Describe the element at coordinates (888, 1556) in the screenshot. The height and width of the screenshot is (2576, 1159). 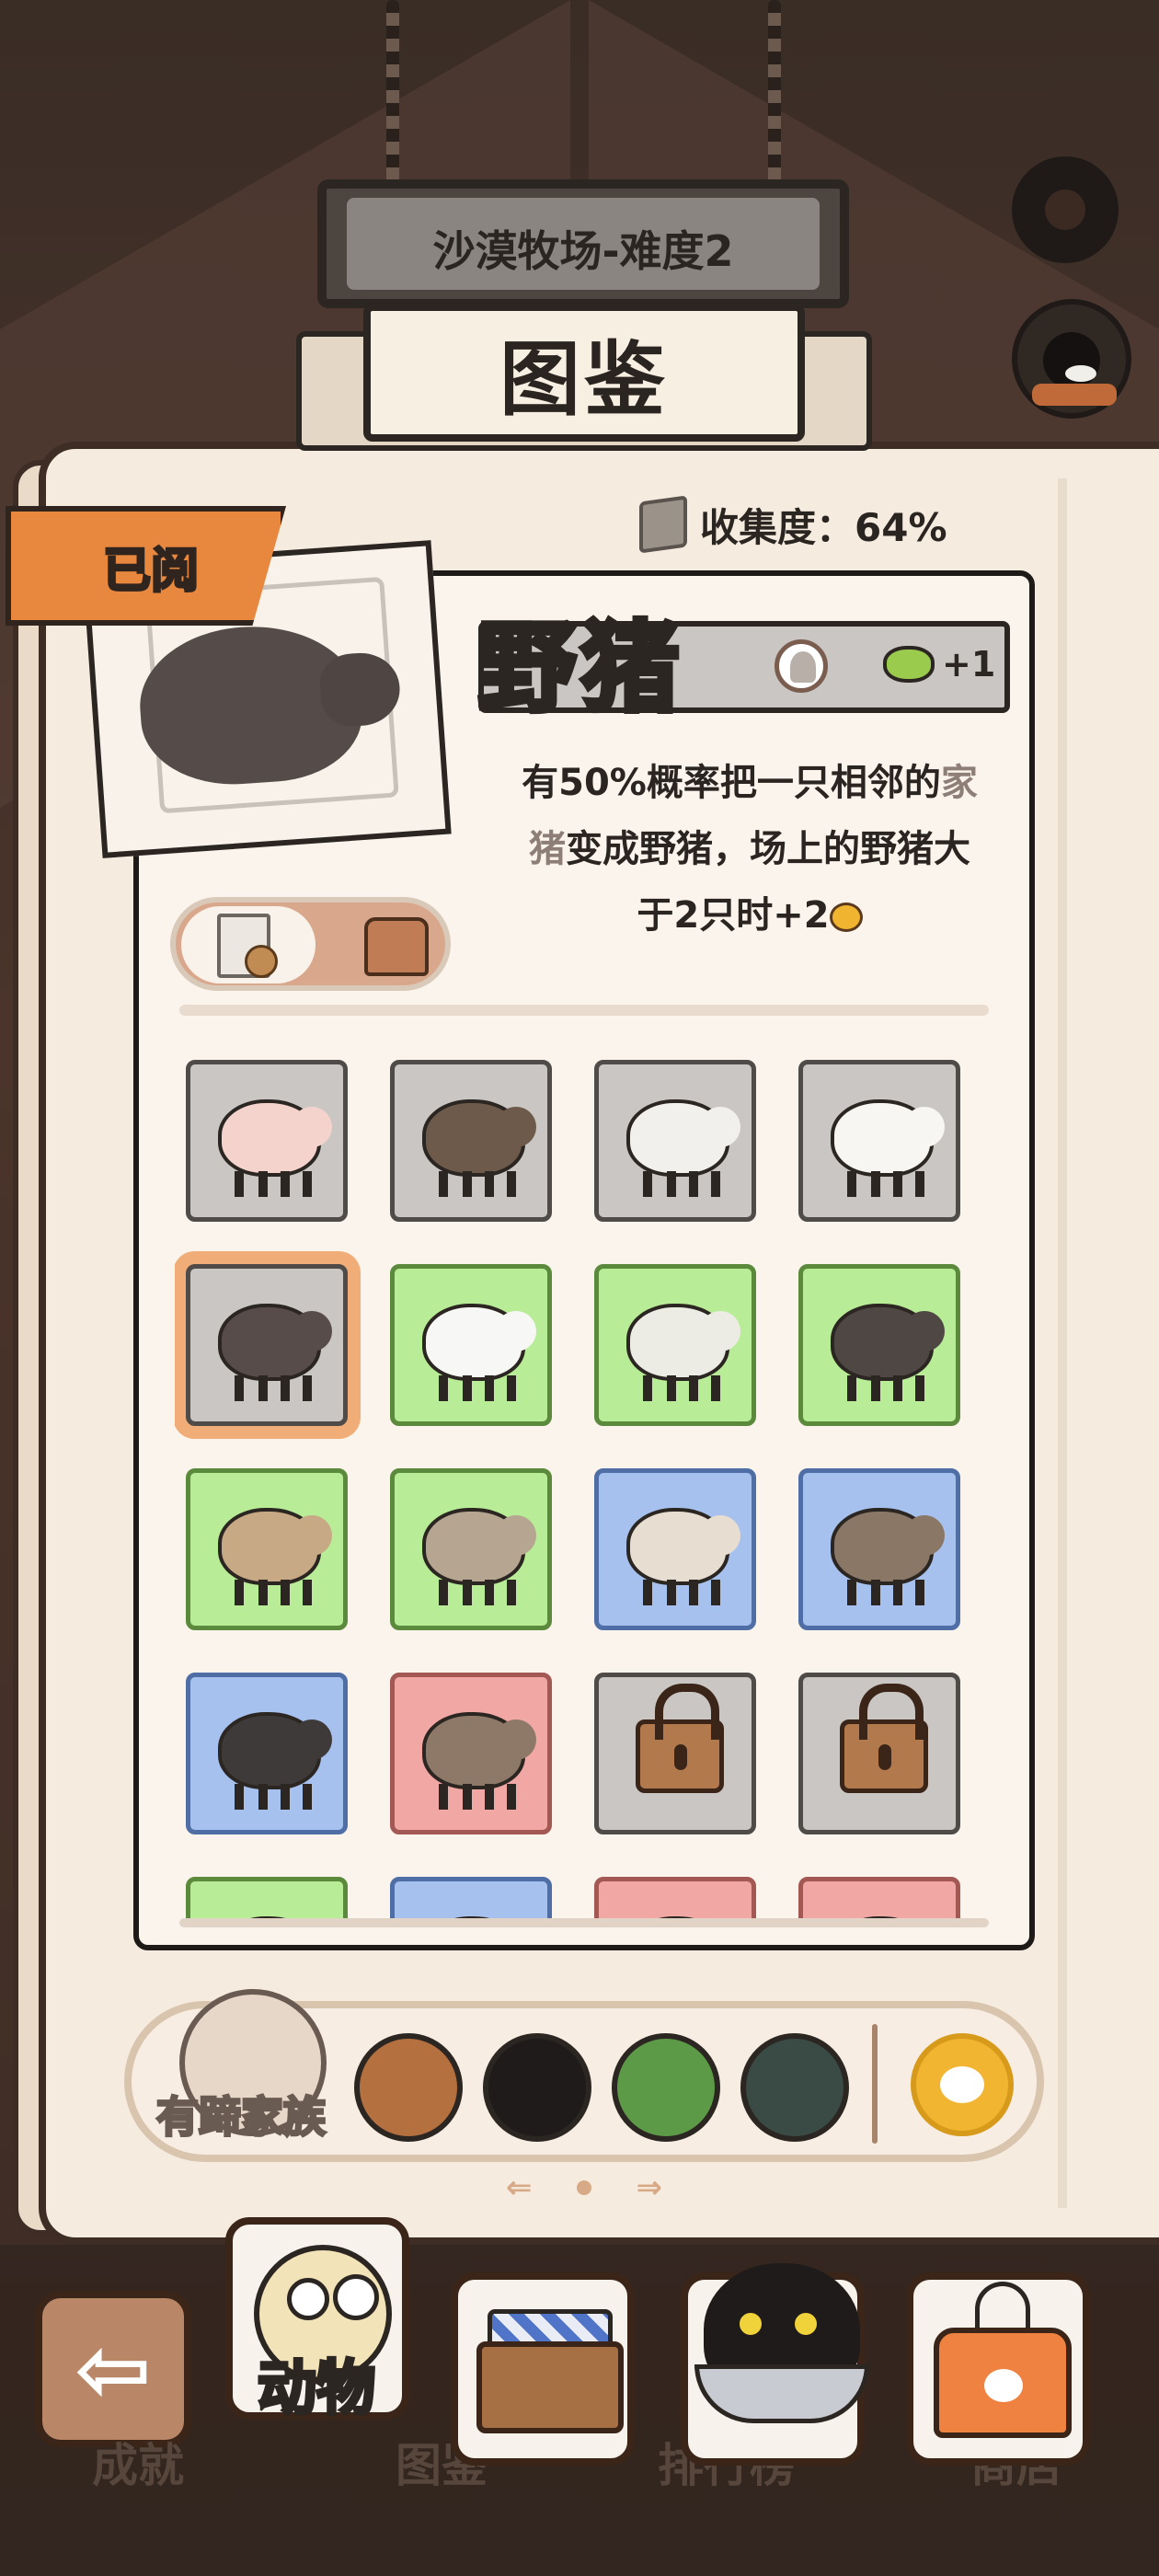
I see `deer-icon` at that location.